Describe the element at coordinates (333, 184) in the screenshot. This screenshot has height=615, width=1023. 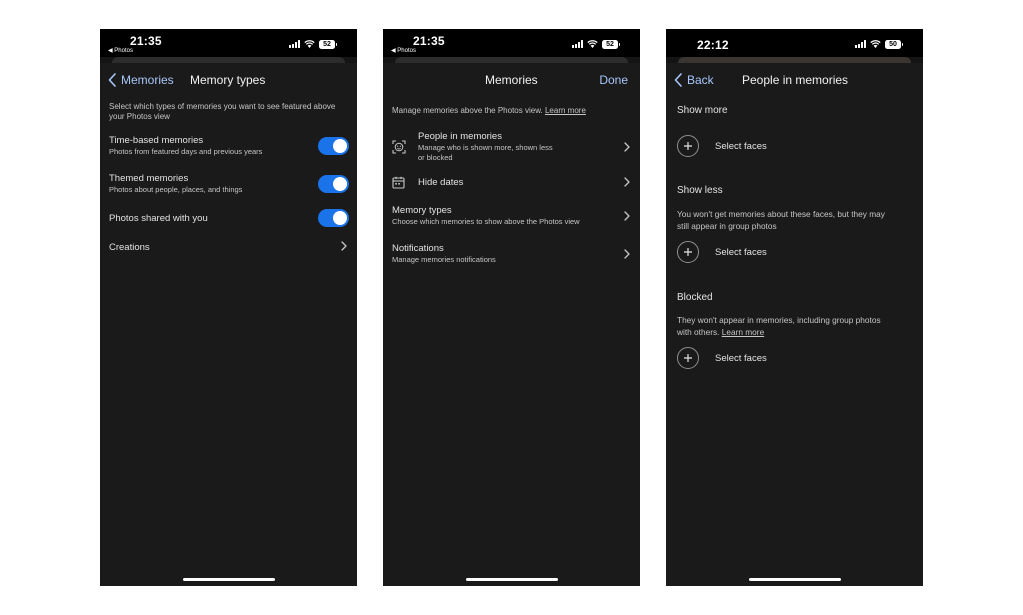
I see `themed-memories-toggle` at that location.